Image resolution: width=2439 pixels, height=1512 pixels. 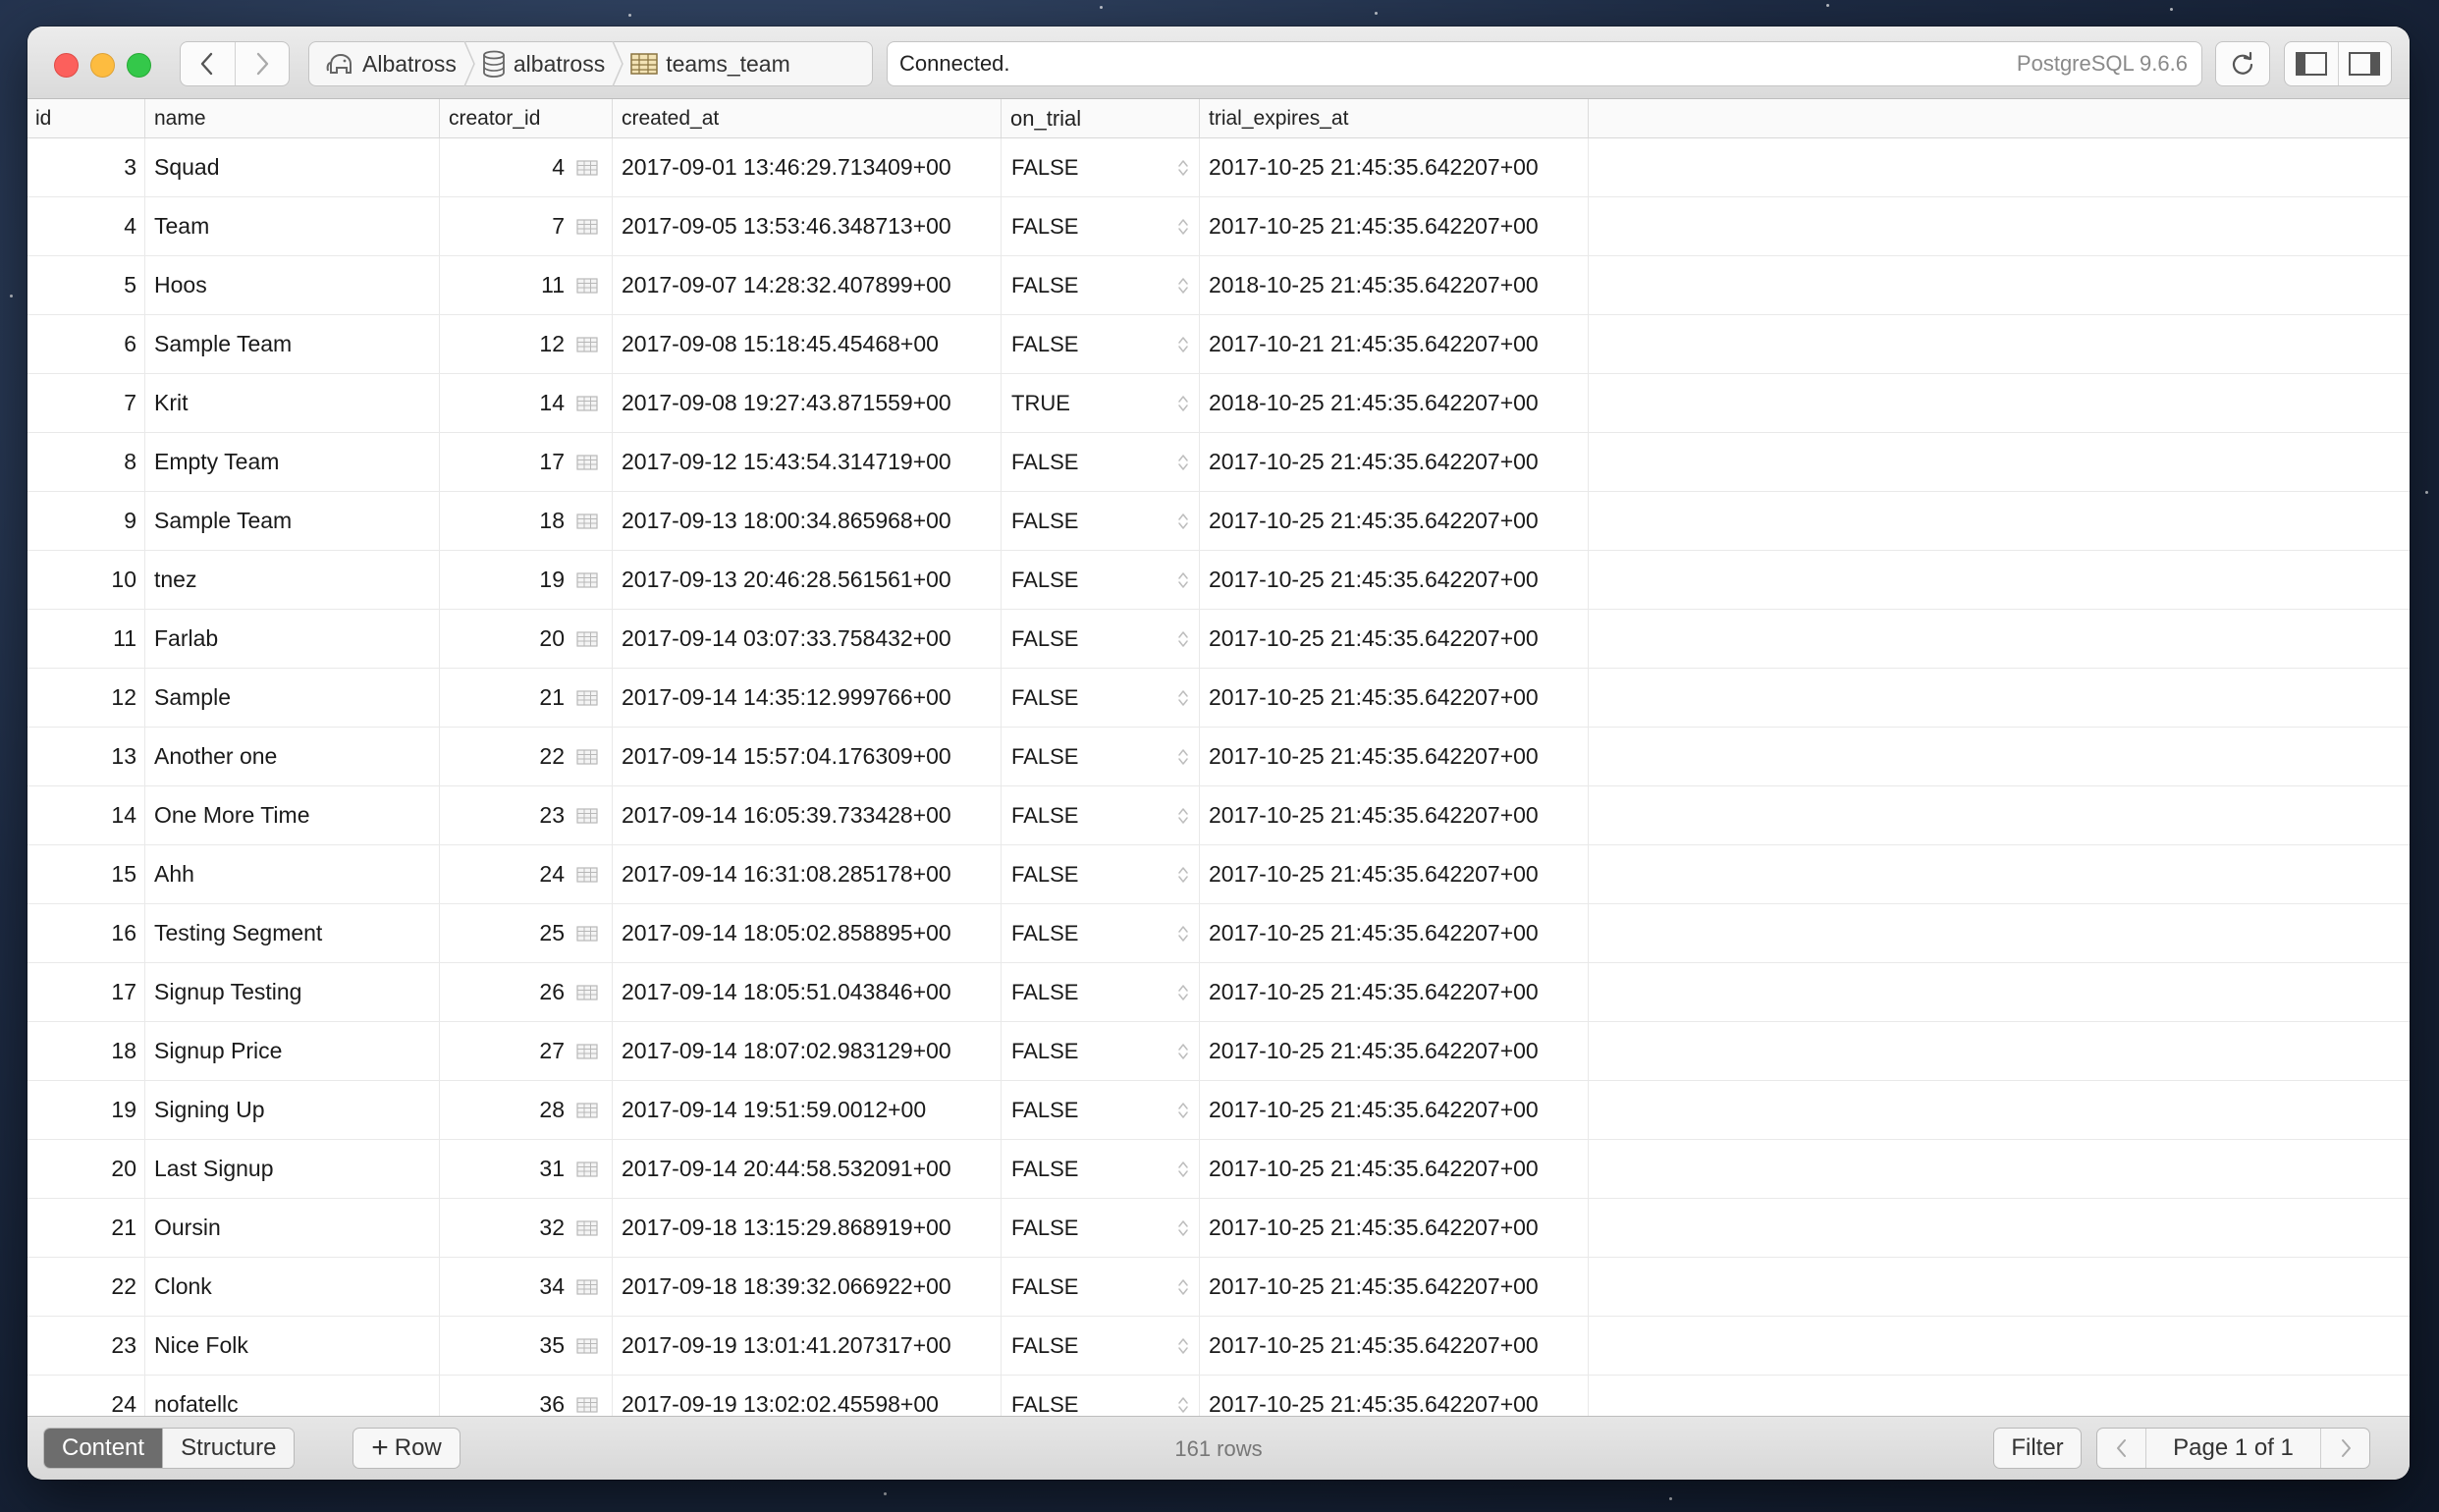 I want to click on cell-name: Nice Folk, so click(x=292, y=1346).